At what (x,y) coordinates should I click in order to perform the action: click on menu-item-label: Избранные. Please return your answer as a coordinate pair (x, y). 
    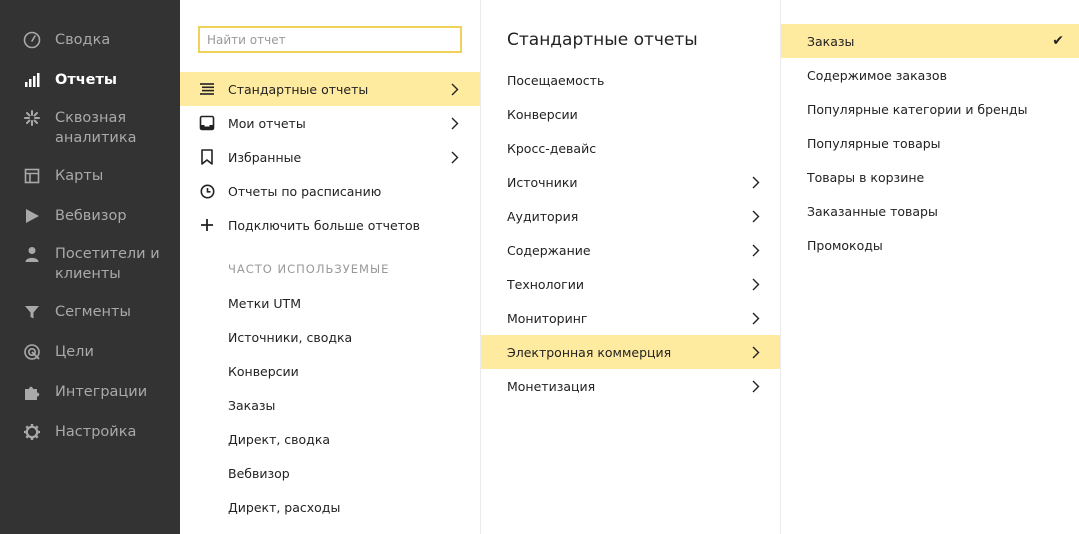
    Looking at the image, I should click on (265, 157).